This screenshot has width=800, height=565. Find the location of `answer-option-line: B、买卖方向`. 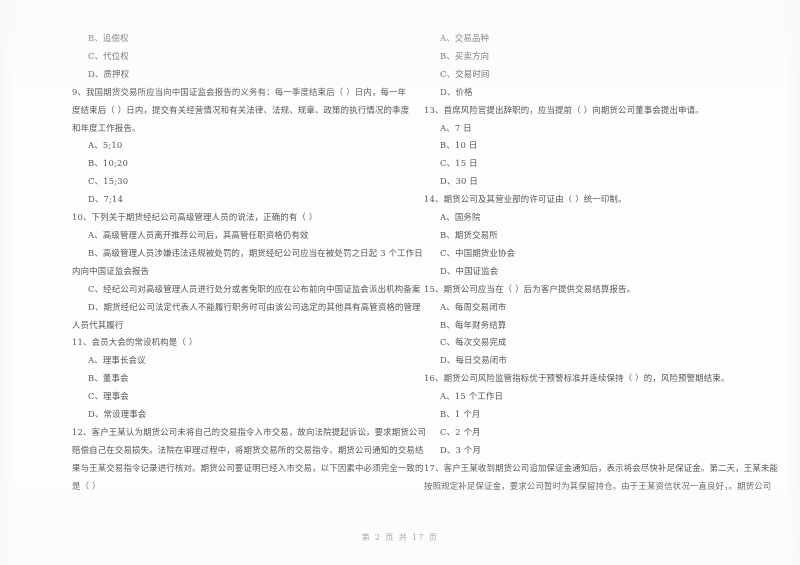

answer-option-line: B、买卖方向 is located at coordinates (465, 55).